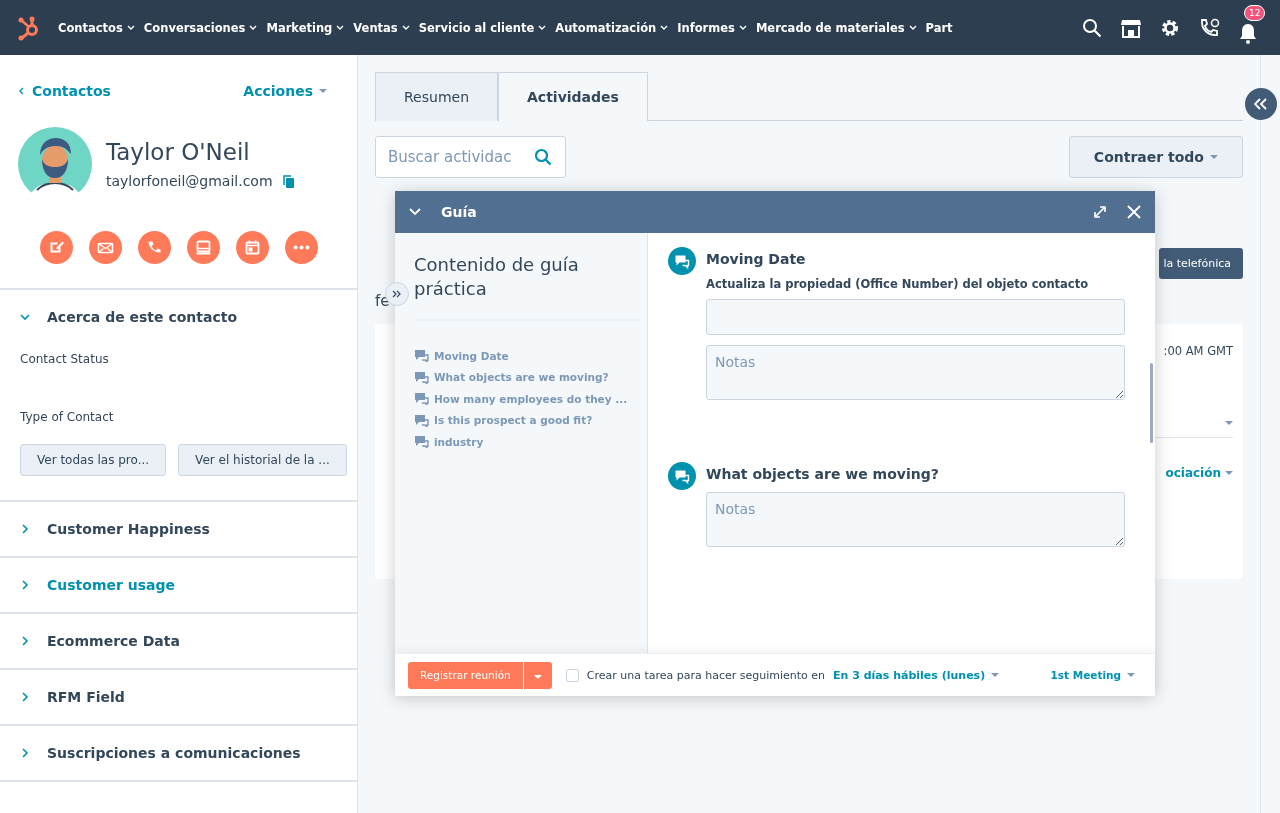 Image resolution: width=1280 pixels, height=813 pixels. What do you see at coordinates (178, 585) in the screenshot?
I see `section-header: Customer usage` at bounding box center [178, 585].